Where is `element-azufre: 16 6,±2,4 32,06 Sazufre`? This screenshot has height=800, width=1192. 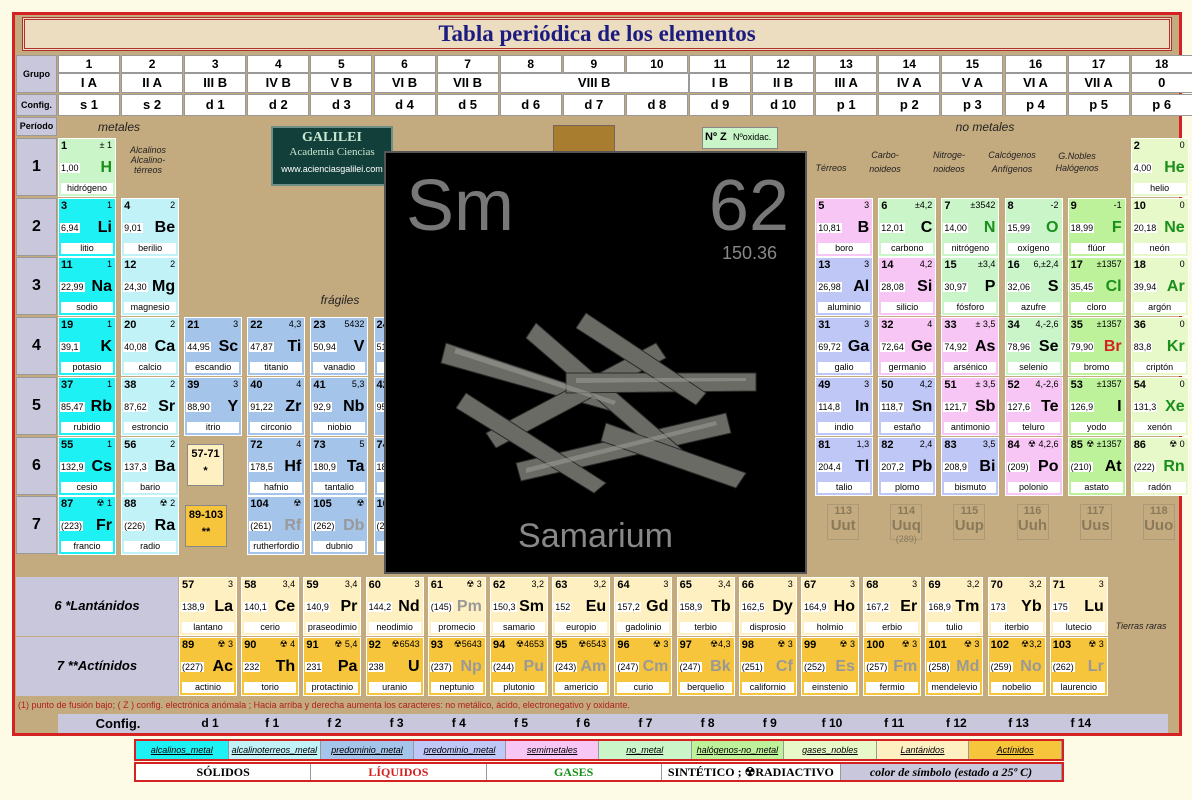
element-azufre: 16 6,±2,4 32,06 Sazufre is located at coordinates (1033, 287).